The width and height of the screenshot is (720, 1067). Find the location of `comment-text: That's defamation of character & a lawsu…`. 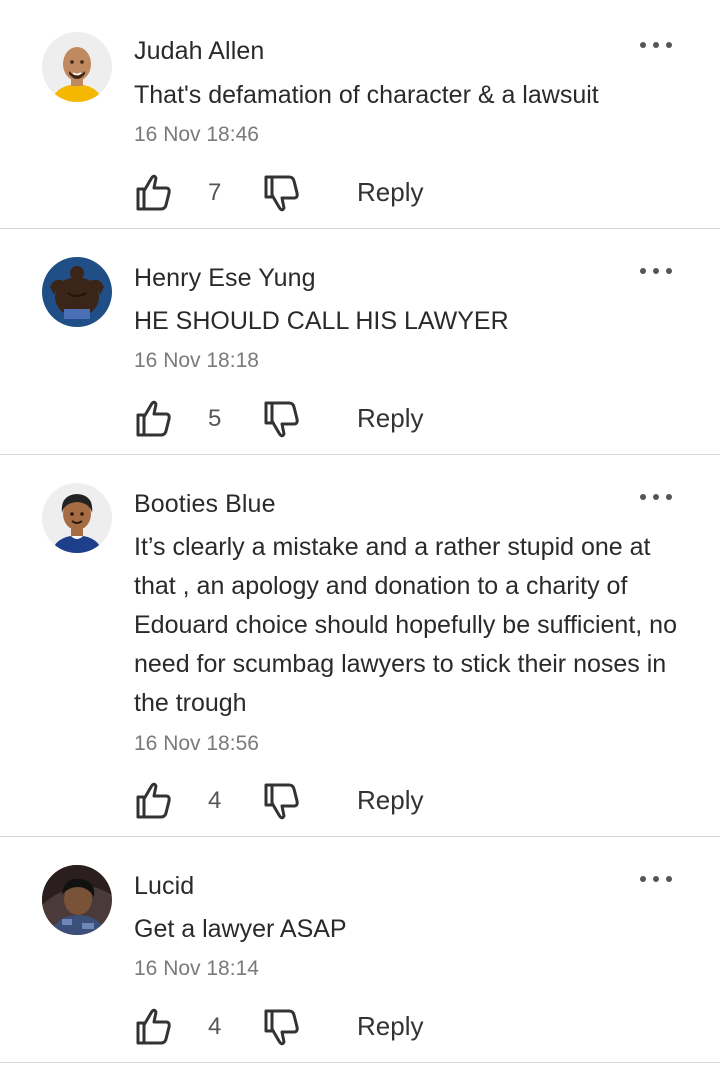

comment-text: That's defamation of character & a lawsu… is located at coordinates (366, 95).